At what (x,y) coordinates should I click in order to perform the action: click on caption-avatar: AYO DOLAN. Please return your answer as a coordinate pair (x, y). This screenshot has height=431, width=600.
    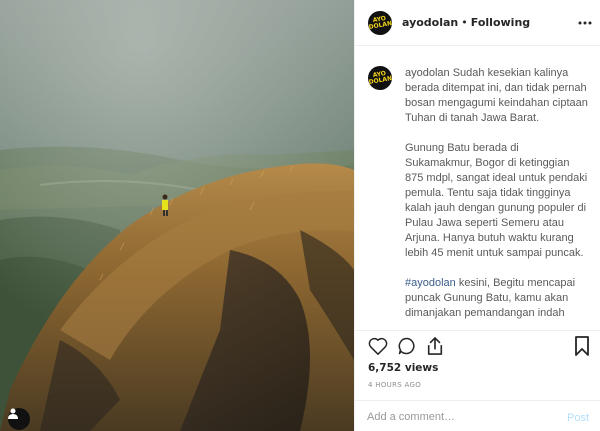
    Looking at the image, I should click on (380, 78).